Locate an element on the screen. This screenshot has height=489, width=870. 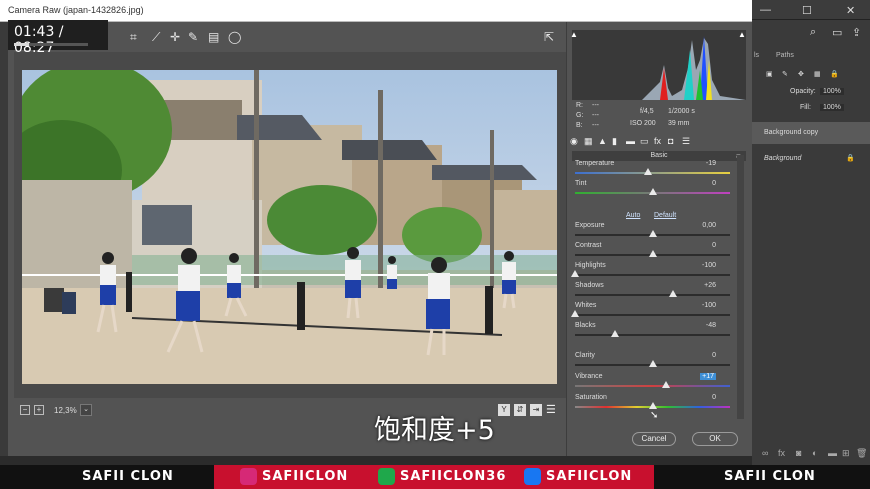
lens-tab-icon: ▭ is located at coordinates (644, 141).